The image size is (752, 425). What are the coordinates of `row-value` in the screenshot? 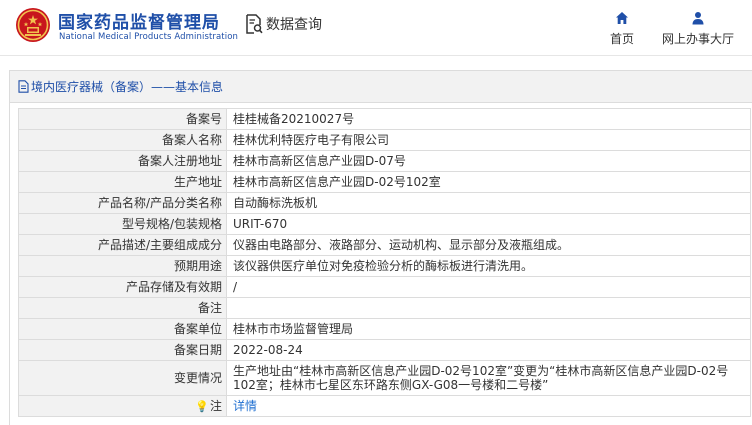 It's located at (488, 308).